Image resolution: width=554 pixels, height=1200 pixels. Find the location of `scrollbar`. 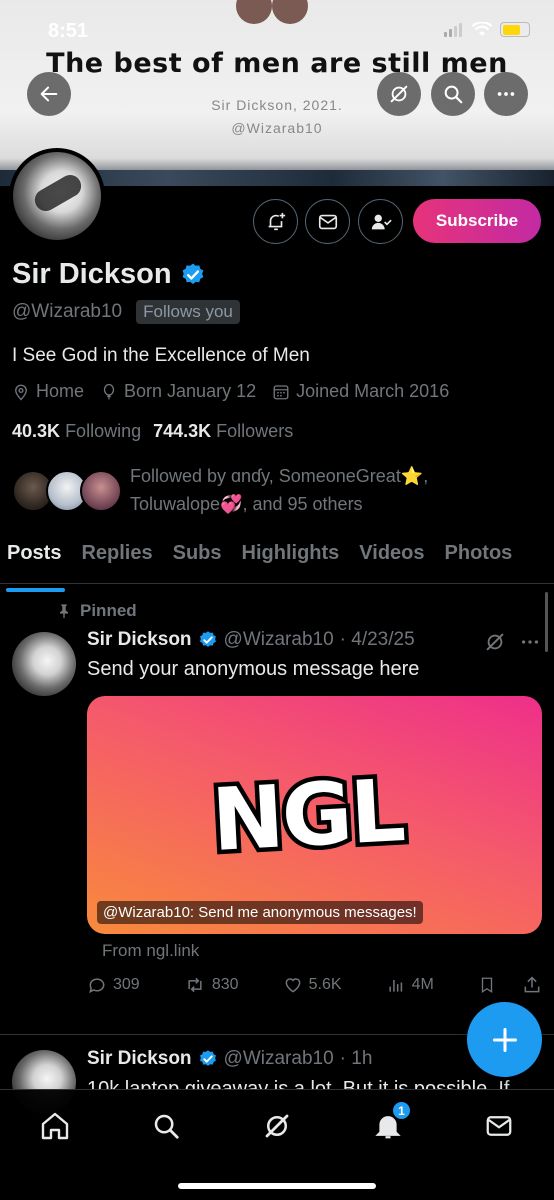

scrollbar is located at coordinates (546, 622).